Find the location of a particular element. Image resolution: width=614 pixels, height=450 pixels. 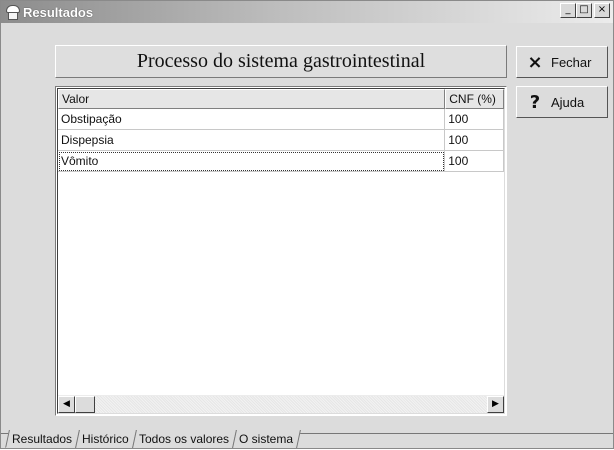

fechar-button: × Fechar is located at coordinates (562, 62).